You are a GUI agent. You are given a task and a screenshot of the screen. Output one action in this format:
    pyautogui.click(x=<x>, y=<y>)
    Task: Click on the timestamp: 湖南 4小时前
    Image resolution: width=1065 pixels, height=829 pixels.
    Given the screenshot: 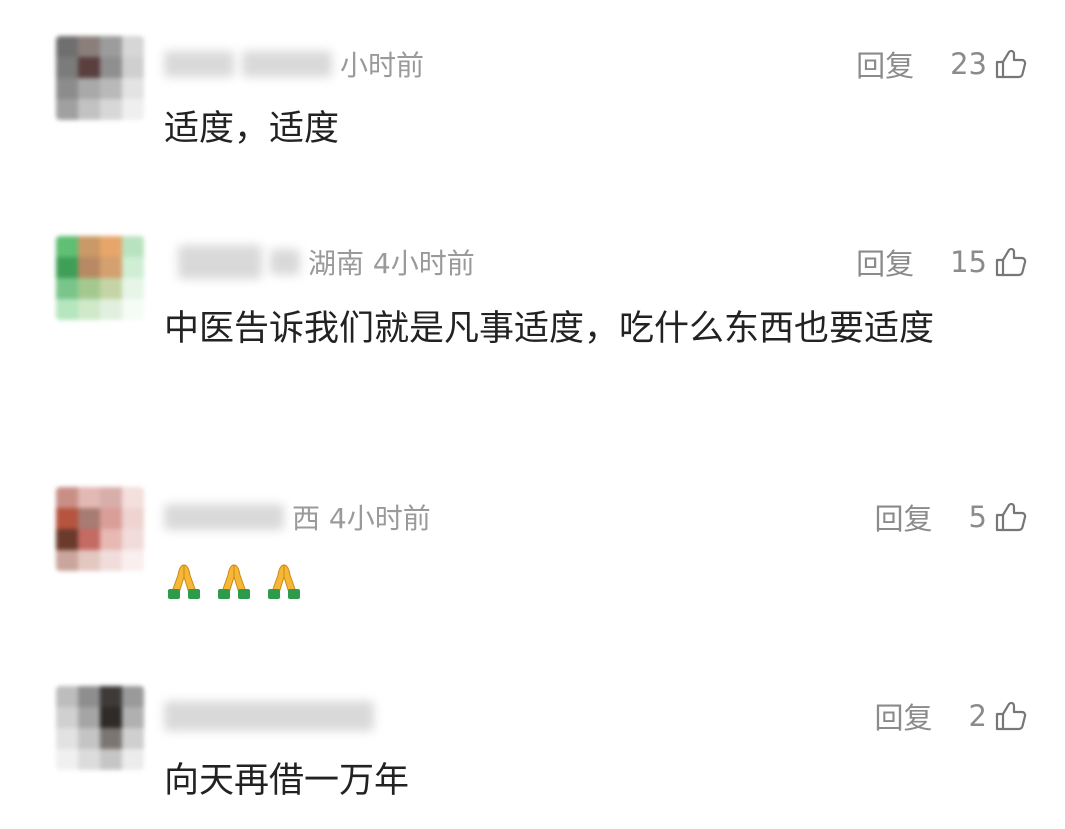 What is the action you would take?
    pyautogui.click(x=391, y=263)
    